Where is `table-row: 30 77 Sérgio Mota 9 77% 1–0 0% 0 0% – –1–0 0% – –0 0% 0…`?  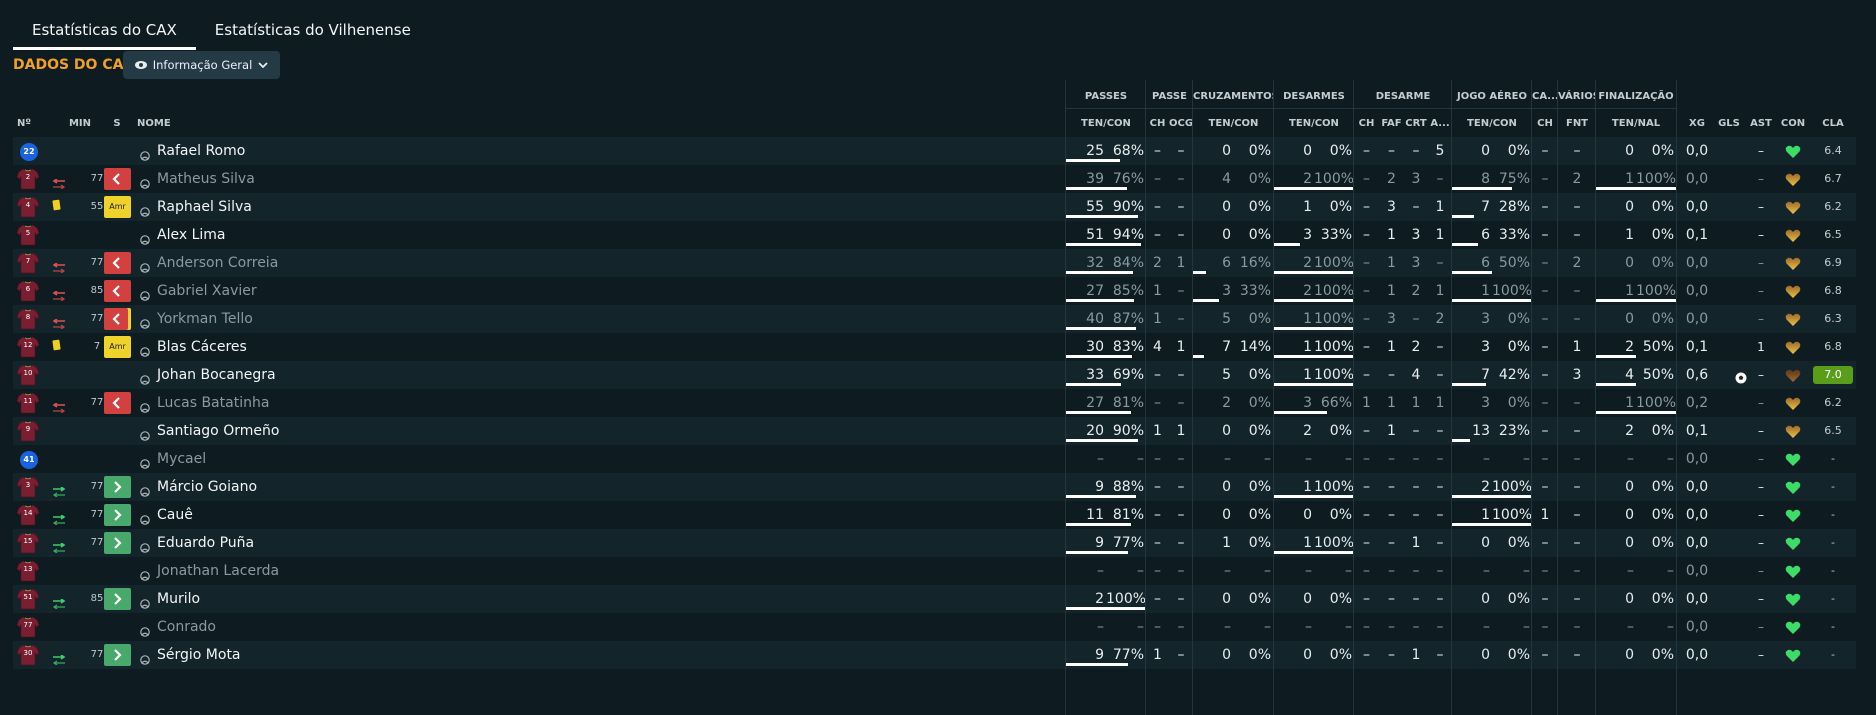 table-row: 30 77 Sérgio Mota 9 77% 1–0 0% 0 0% – –1–0 0% – –0 0% 0… is located at coordinates (934, 655).